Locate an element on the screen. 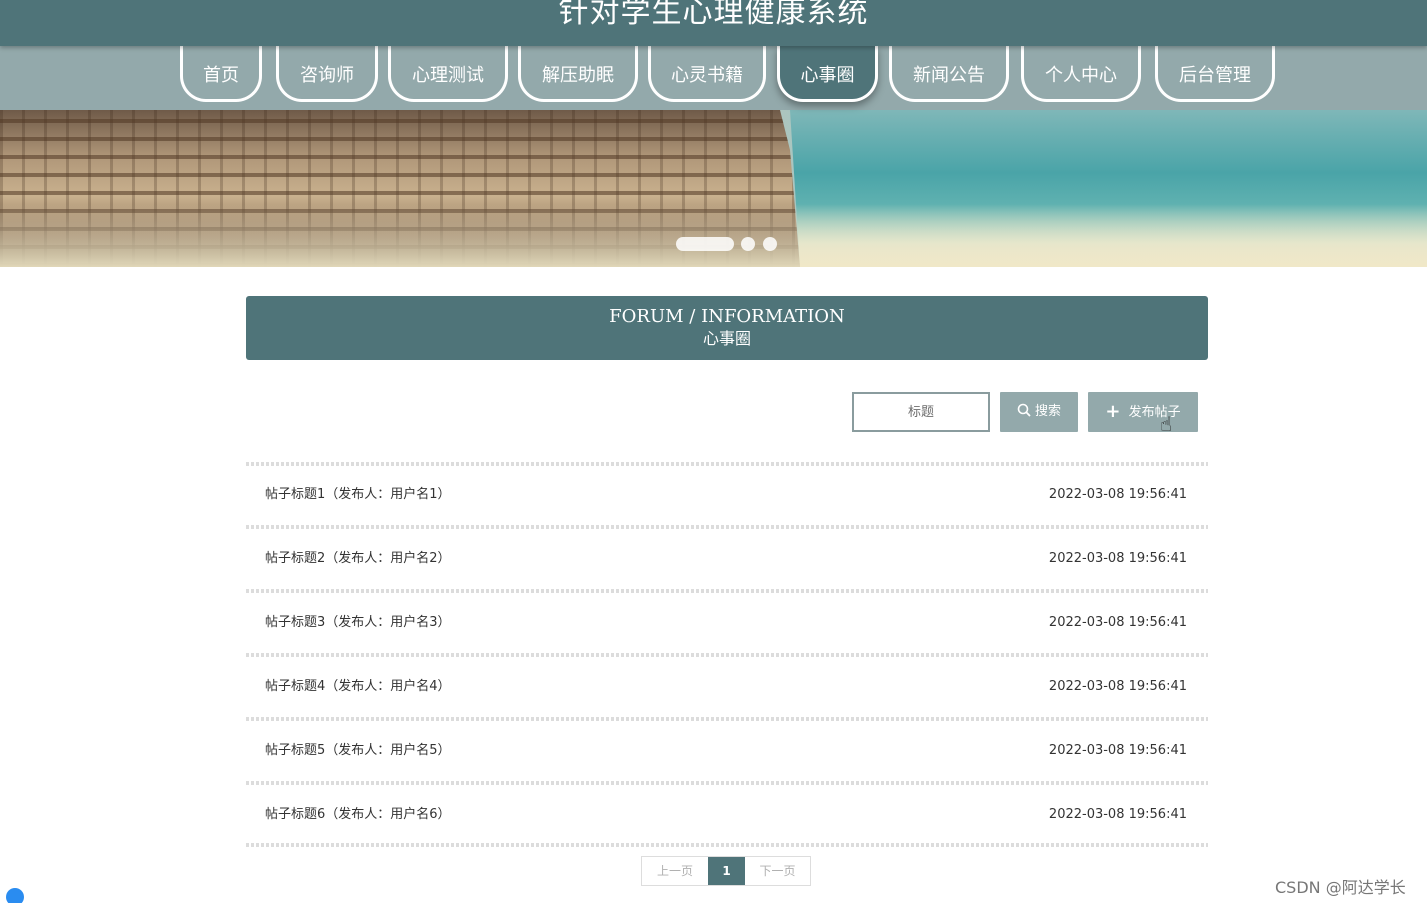  list-divider is located at coordinates (727, 845).